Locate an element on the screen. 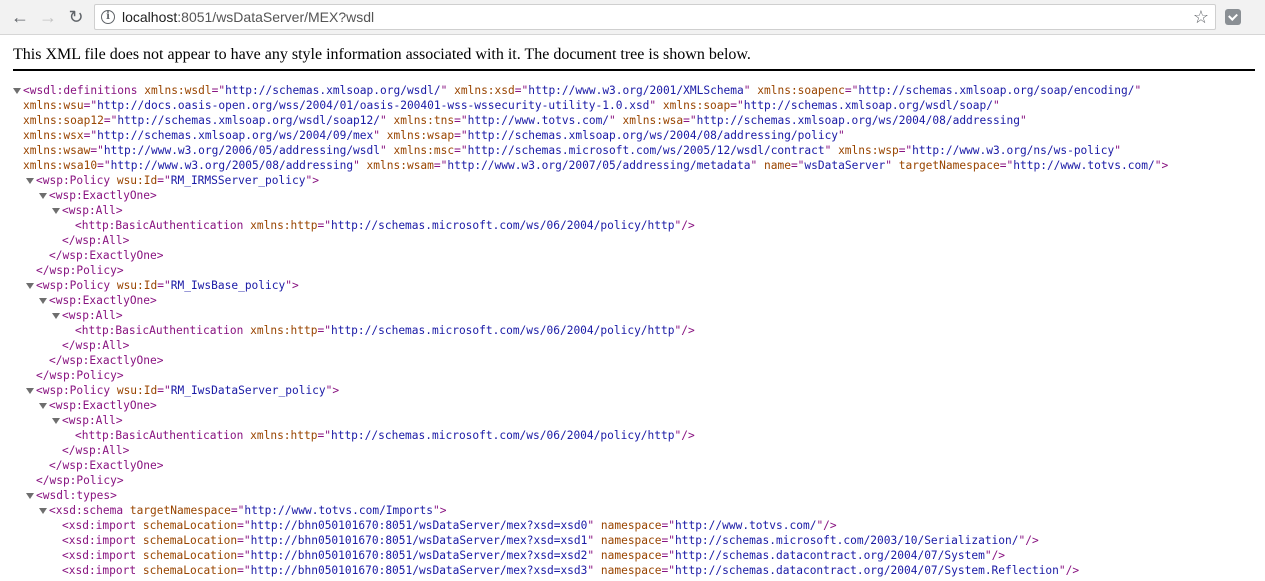 This screenshot has height=581, width=1265. address-url: localhost:8051/wsDataServer/MEX?wsdl is located at coordinates (248, 17).